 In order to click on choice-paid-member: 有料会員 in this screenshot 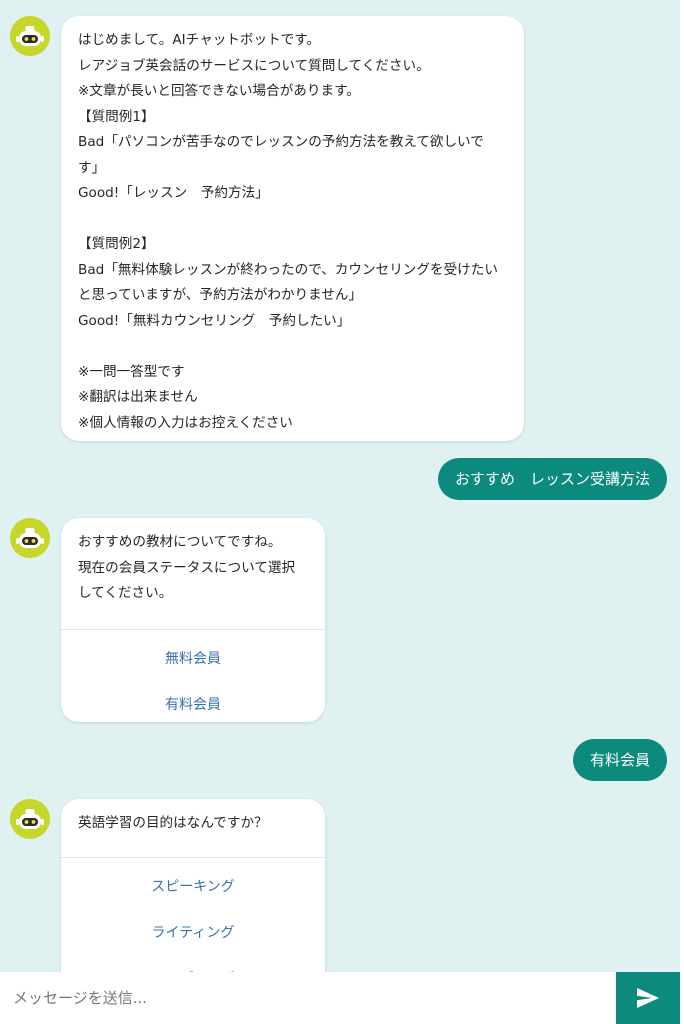, I will do `click(193, 702)`.